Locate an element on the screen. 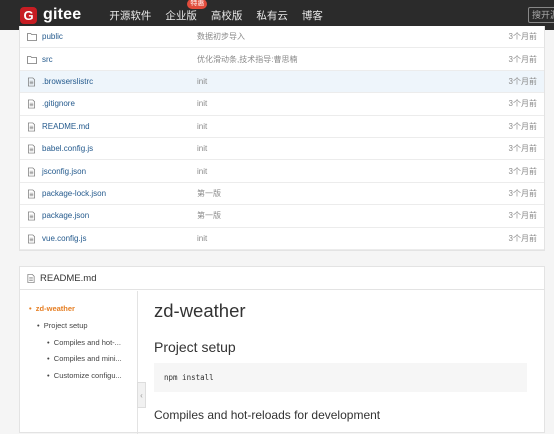 This screenshot has height=434, width=554. file-name-link: package-lock.json is located at coordinates (119, 193).